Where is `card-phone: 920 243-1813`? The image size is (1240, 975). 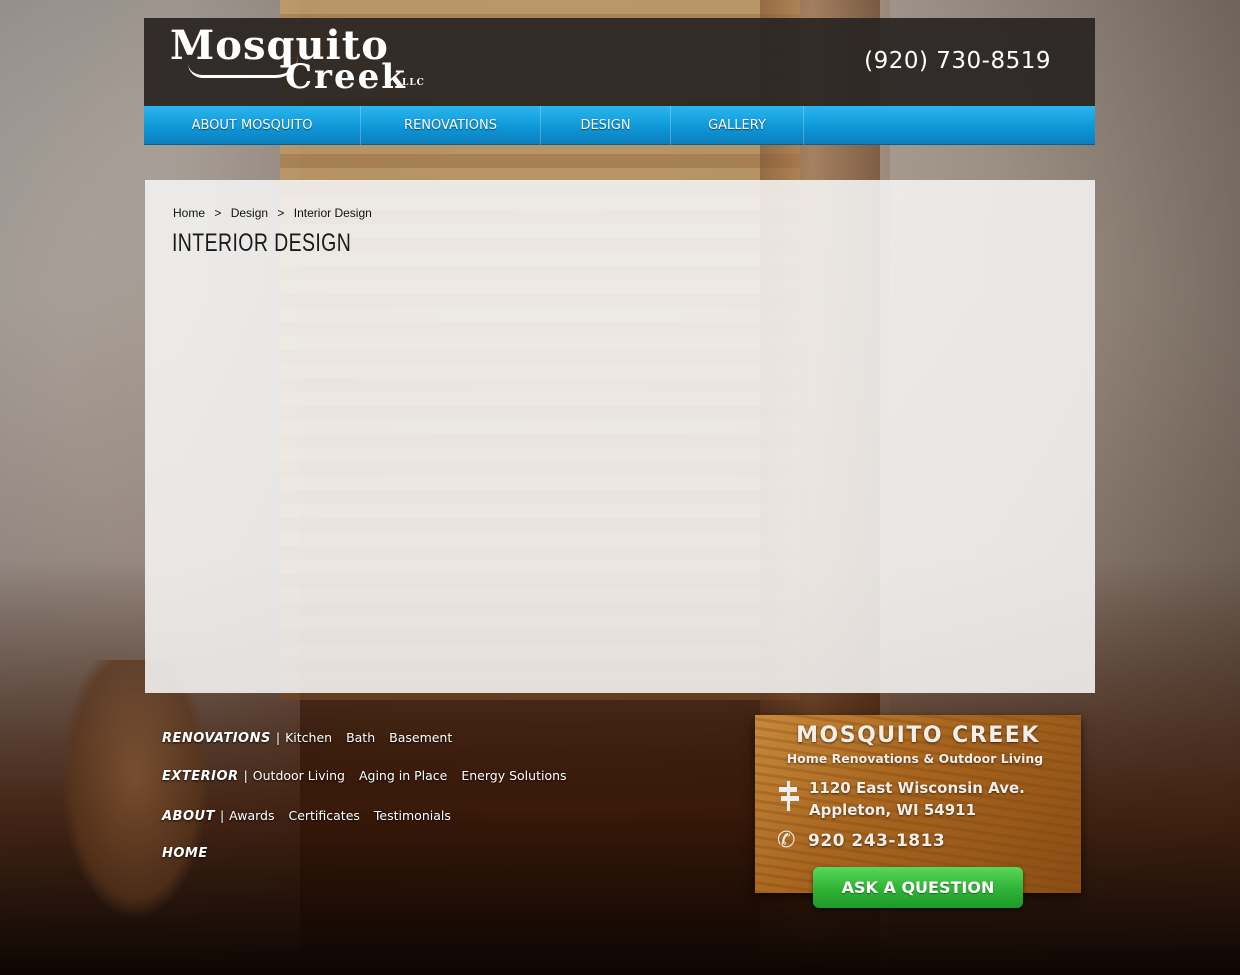 card-phone: 920 243-1813 is located at coordinates (877, 841).